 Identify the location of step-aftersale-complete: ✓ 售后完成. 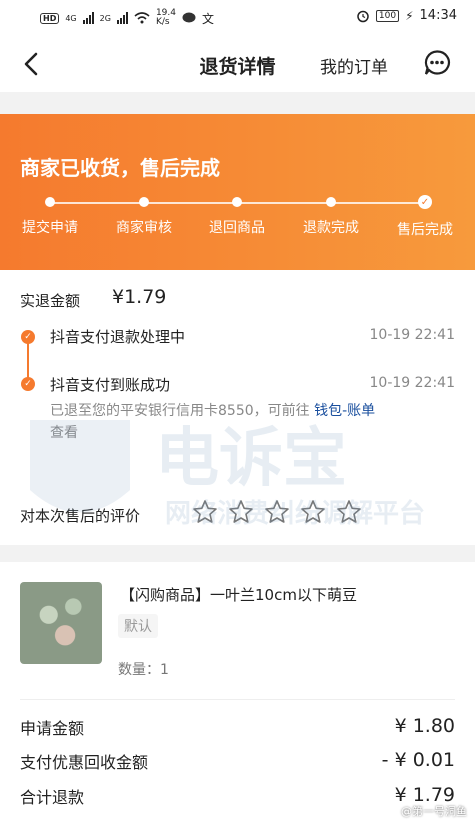
(425, 217).